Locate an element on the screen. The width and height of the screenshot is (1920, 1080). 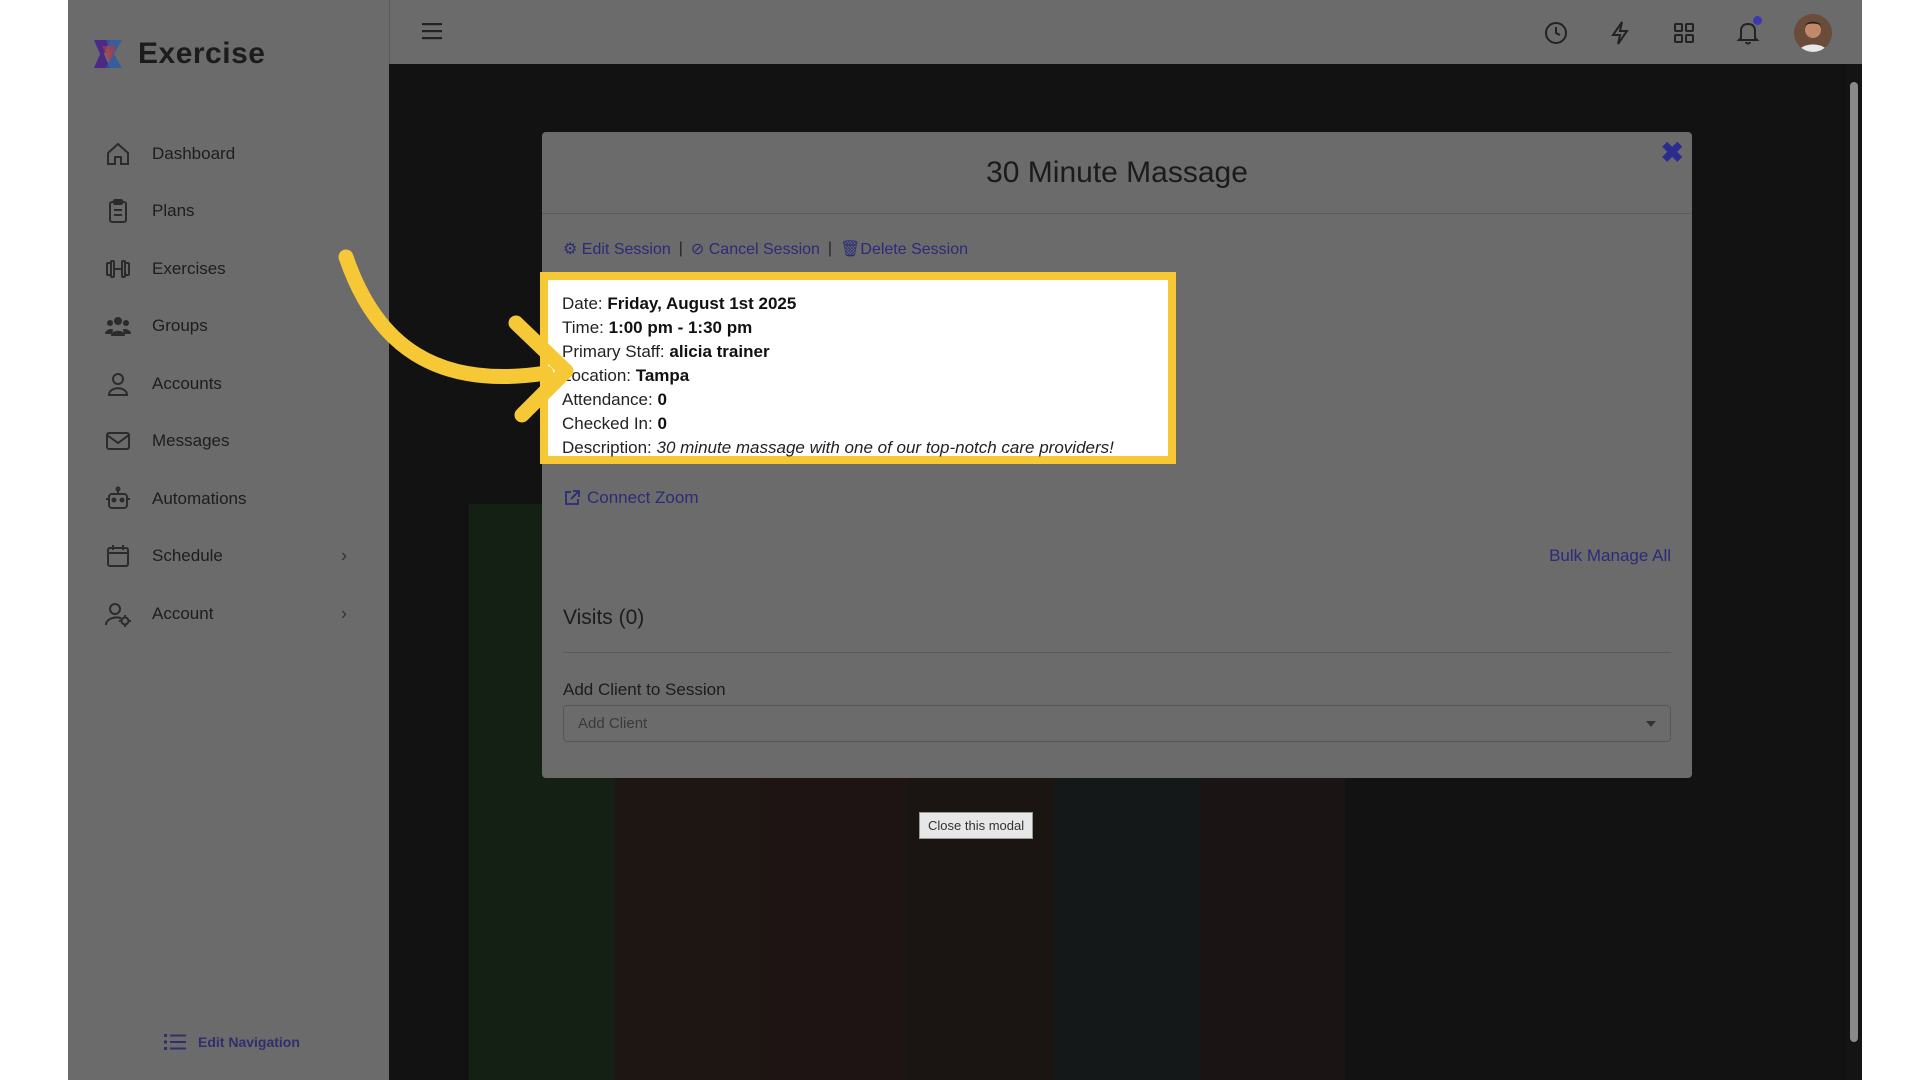
delete-session-button: 🗑Delete Session is located at coordinates (904, 249).